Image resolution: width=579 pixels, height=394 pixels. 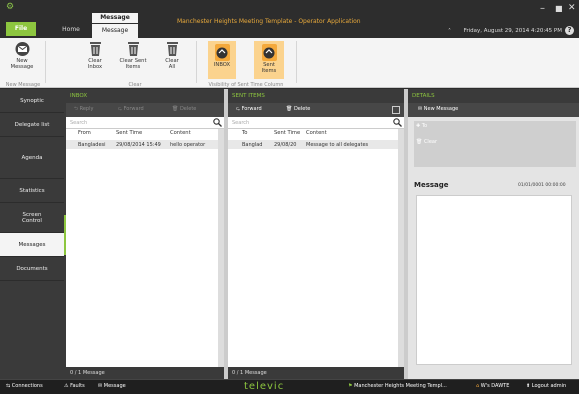 I want to click on connections-status: ⇆ Connections, so click(x=24, y=386).